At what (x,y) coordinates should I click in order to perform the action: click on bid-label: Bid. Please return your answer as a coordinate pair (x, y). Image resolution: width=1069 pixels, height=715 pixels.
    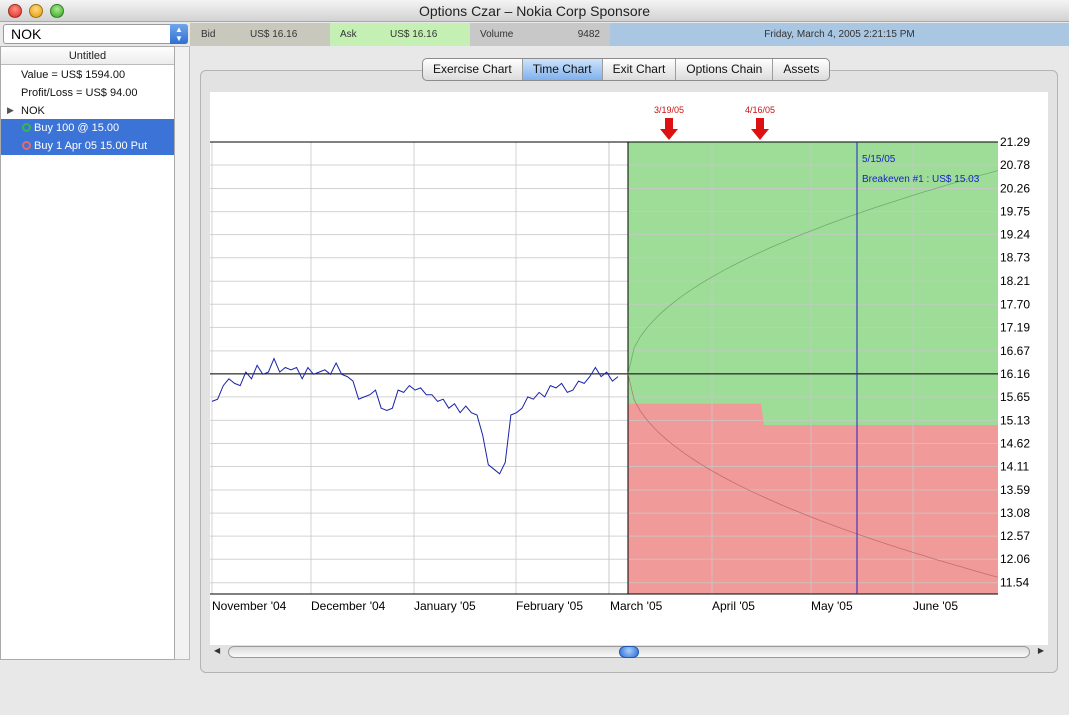
    Looking at the image, I should click on (208, 34).